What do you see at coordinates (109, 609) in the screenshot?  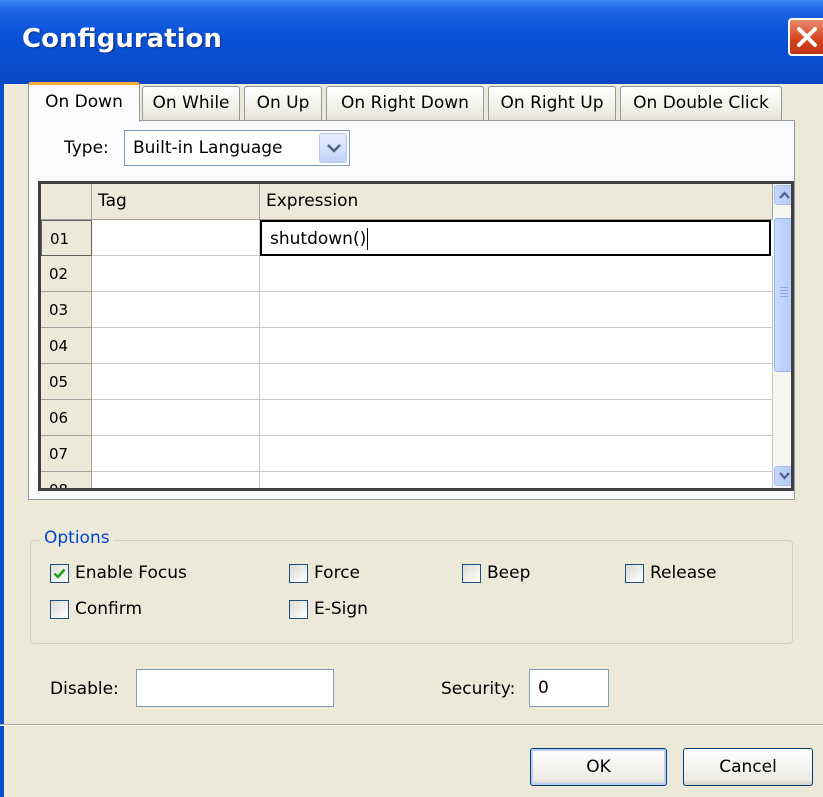 I see `checkbox-label: Confirm` at bounding box center [109, 609].